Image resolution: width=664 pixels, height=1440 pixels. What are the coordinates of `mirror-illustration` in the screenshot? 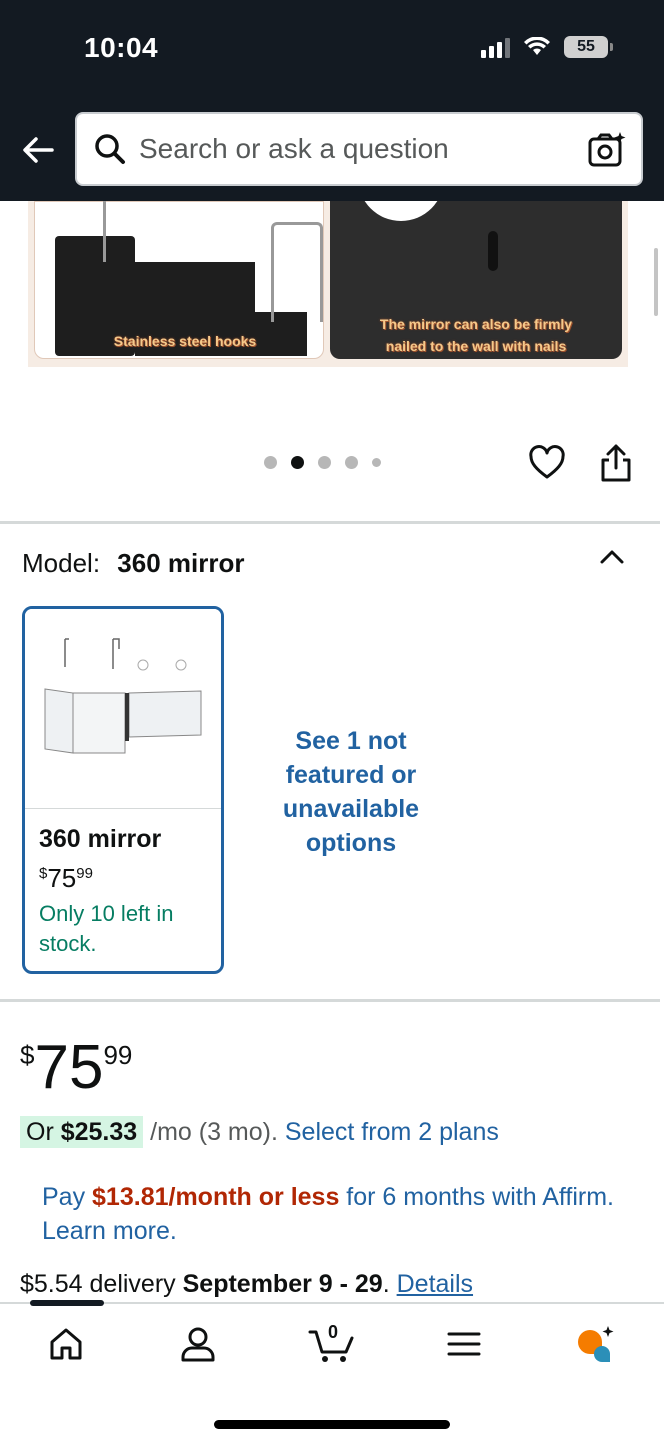 It's located at (401, 211).